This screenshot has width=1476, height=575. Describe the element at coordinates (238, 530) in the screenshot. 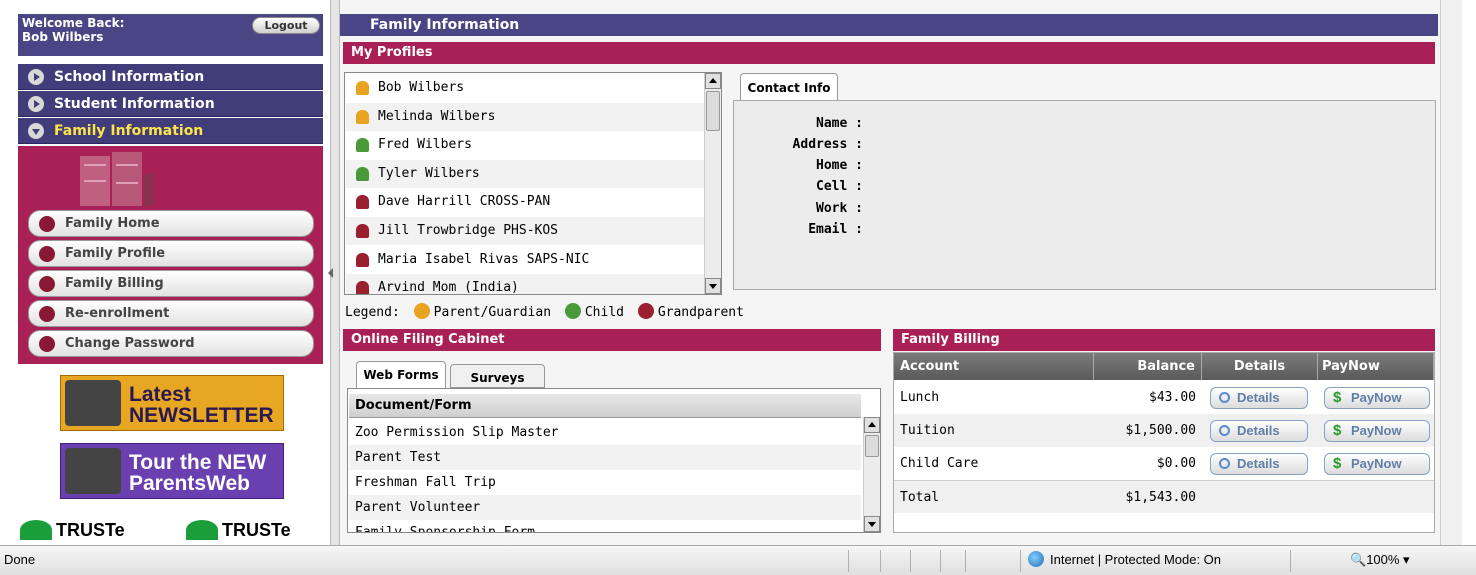

I see `truste-seal-2: TRUSTe` at that location.